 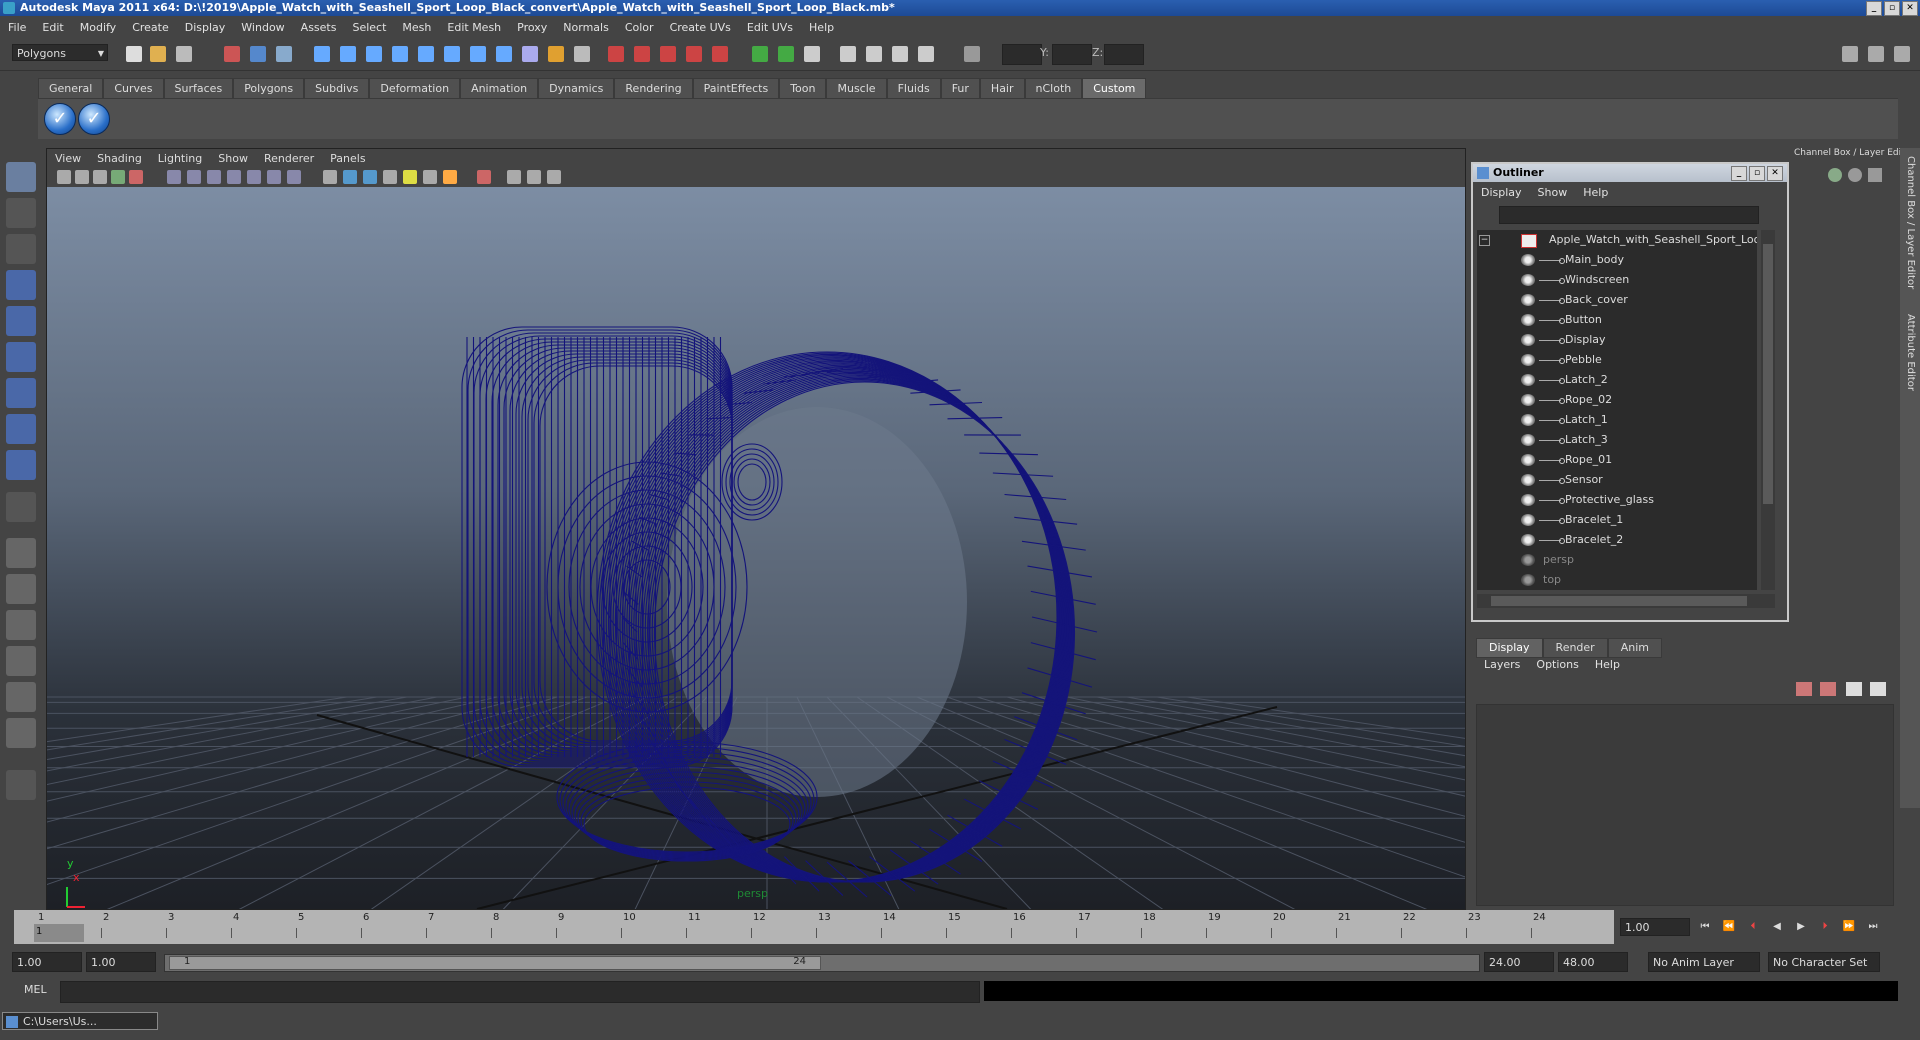 What do you see at coordinates (1626, 601) in the screenshot?
I see `outliner-horizontal-scrollbar` at bounding box center [1626, 601].